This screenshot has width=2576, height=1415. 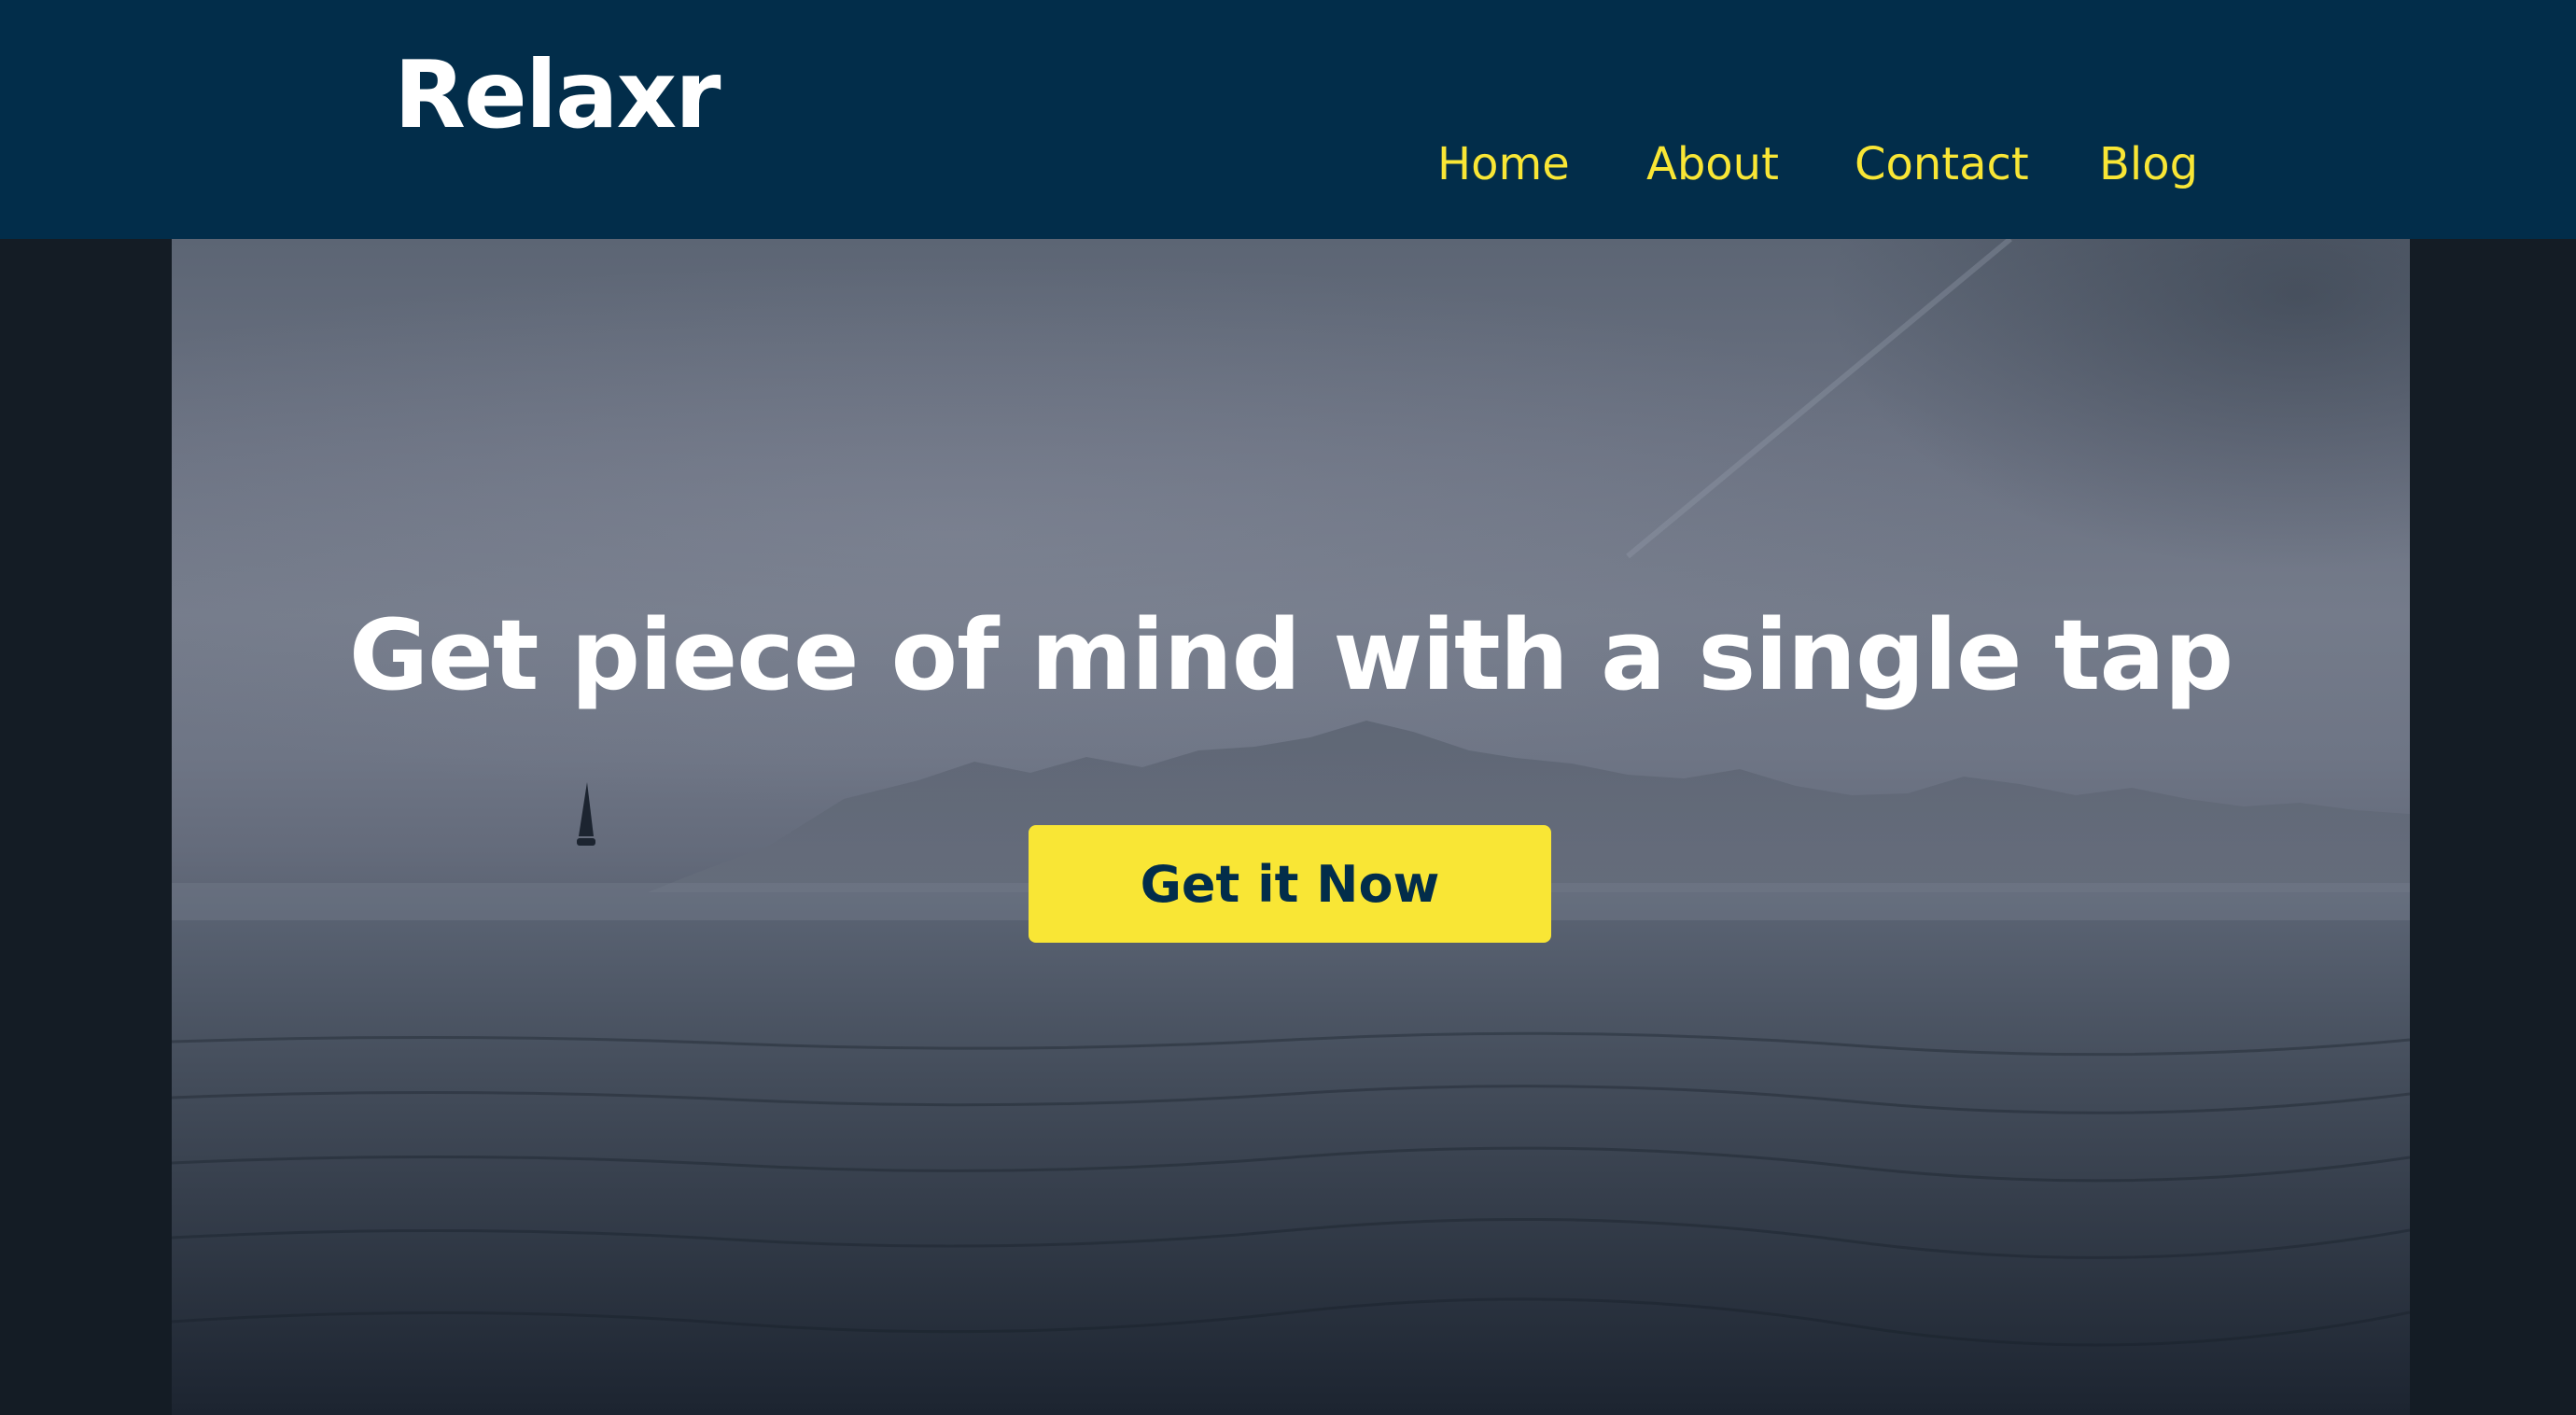 What do you see at coordinates (2148, 164) in the screenshot?
I see `nav-link-blog: Blog` at bounding box center [2148, 164].